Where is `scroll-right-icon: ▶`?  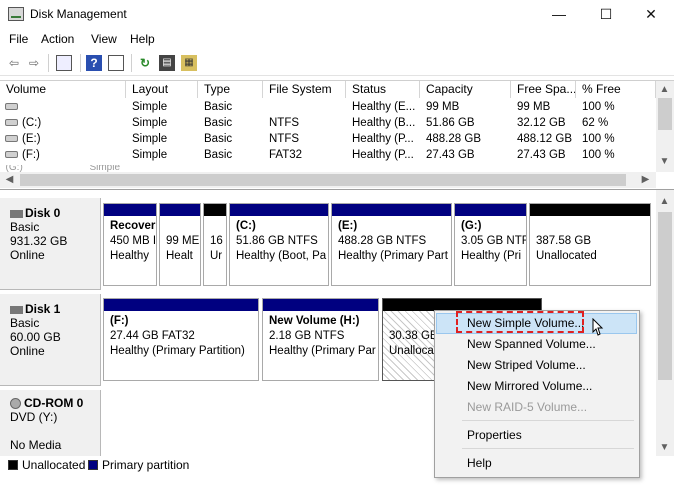
scroll-right-icon: ▶ is located at coordinates (645, 179).